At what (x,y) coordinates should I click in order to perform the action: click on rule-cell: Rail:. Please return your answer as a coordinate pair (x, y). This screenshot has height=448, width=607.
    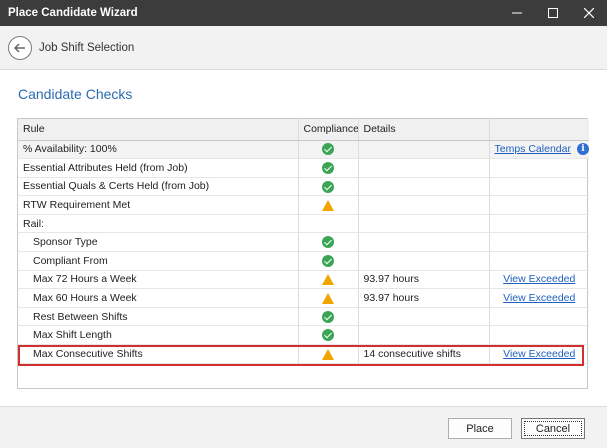
    Looking at the image, I should click on (158, 224).